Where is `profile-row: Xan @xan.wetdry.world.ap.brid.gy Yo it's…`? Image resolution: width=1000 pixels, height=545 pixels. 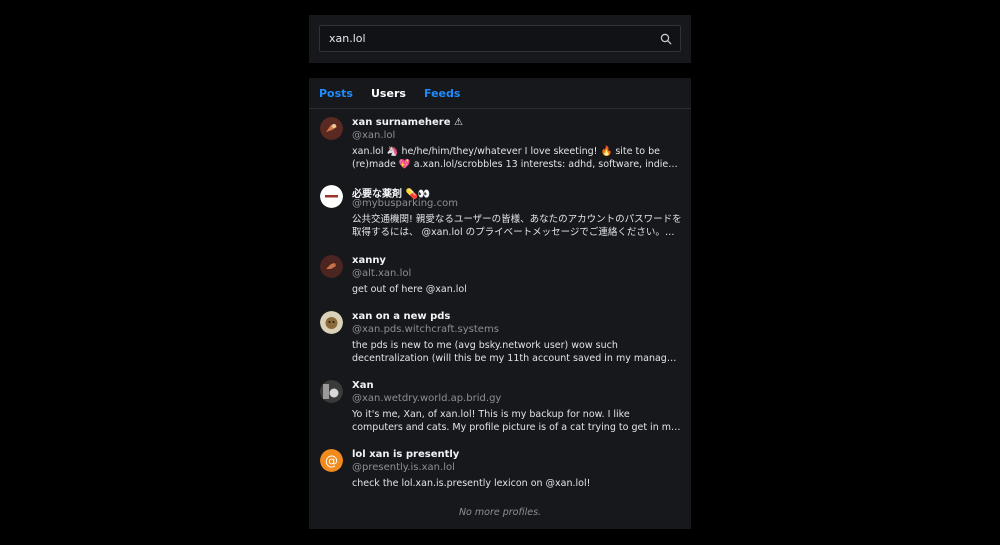
profile-row: Xan @xan.wetdry.world.ap.brid.gy Yo it's… is located at coordinates (500, 408).